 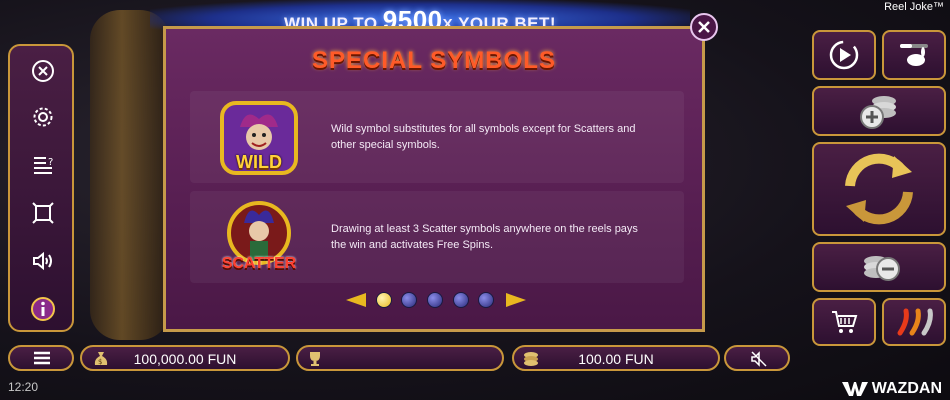 What do you see at coordinates (259, 237) in the screenshot?
I see `scatter-symbol: SCATTER` at bounding box center [259, 237].